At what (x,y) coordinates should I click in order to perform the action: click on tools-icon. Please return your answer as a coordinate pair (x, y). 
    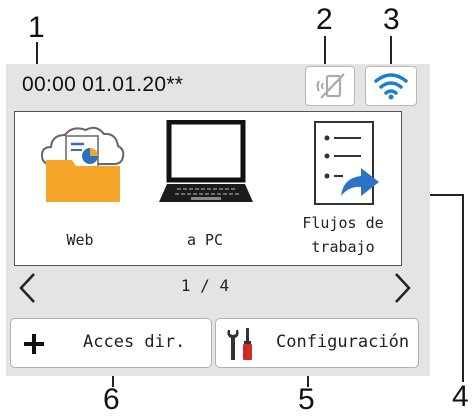
    Looking at the image, I should click on (239, 344).